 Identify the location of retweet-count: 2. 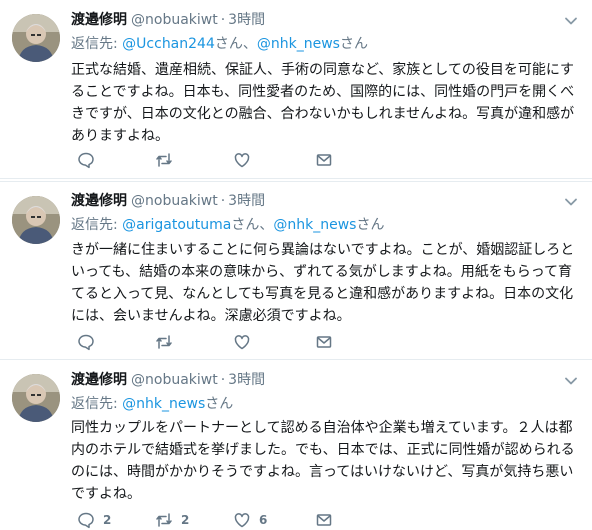
(185, 520).